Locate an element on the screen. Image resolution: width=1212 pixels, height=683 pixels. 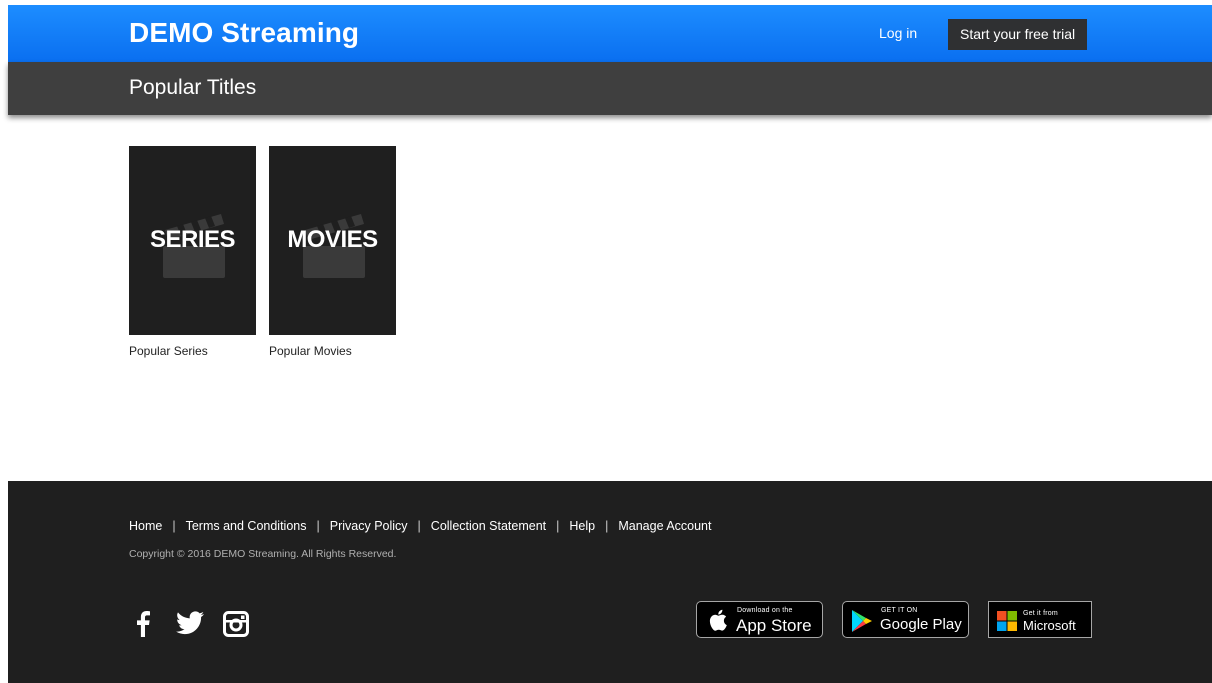
series-caption: Popular Series is located at coordinates (192, 351).